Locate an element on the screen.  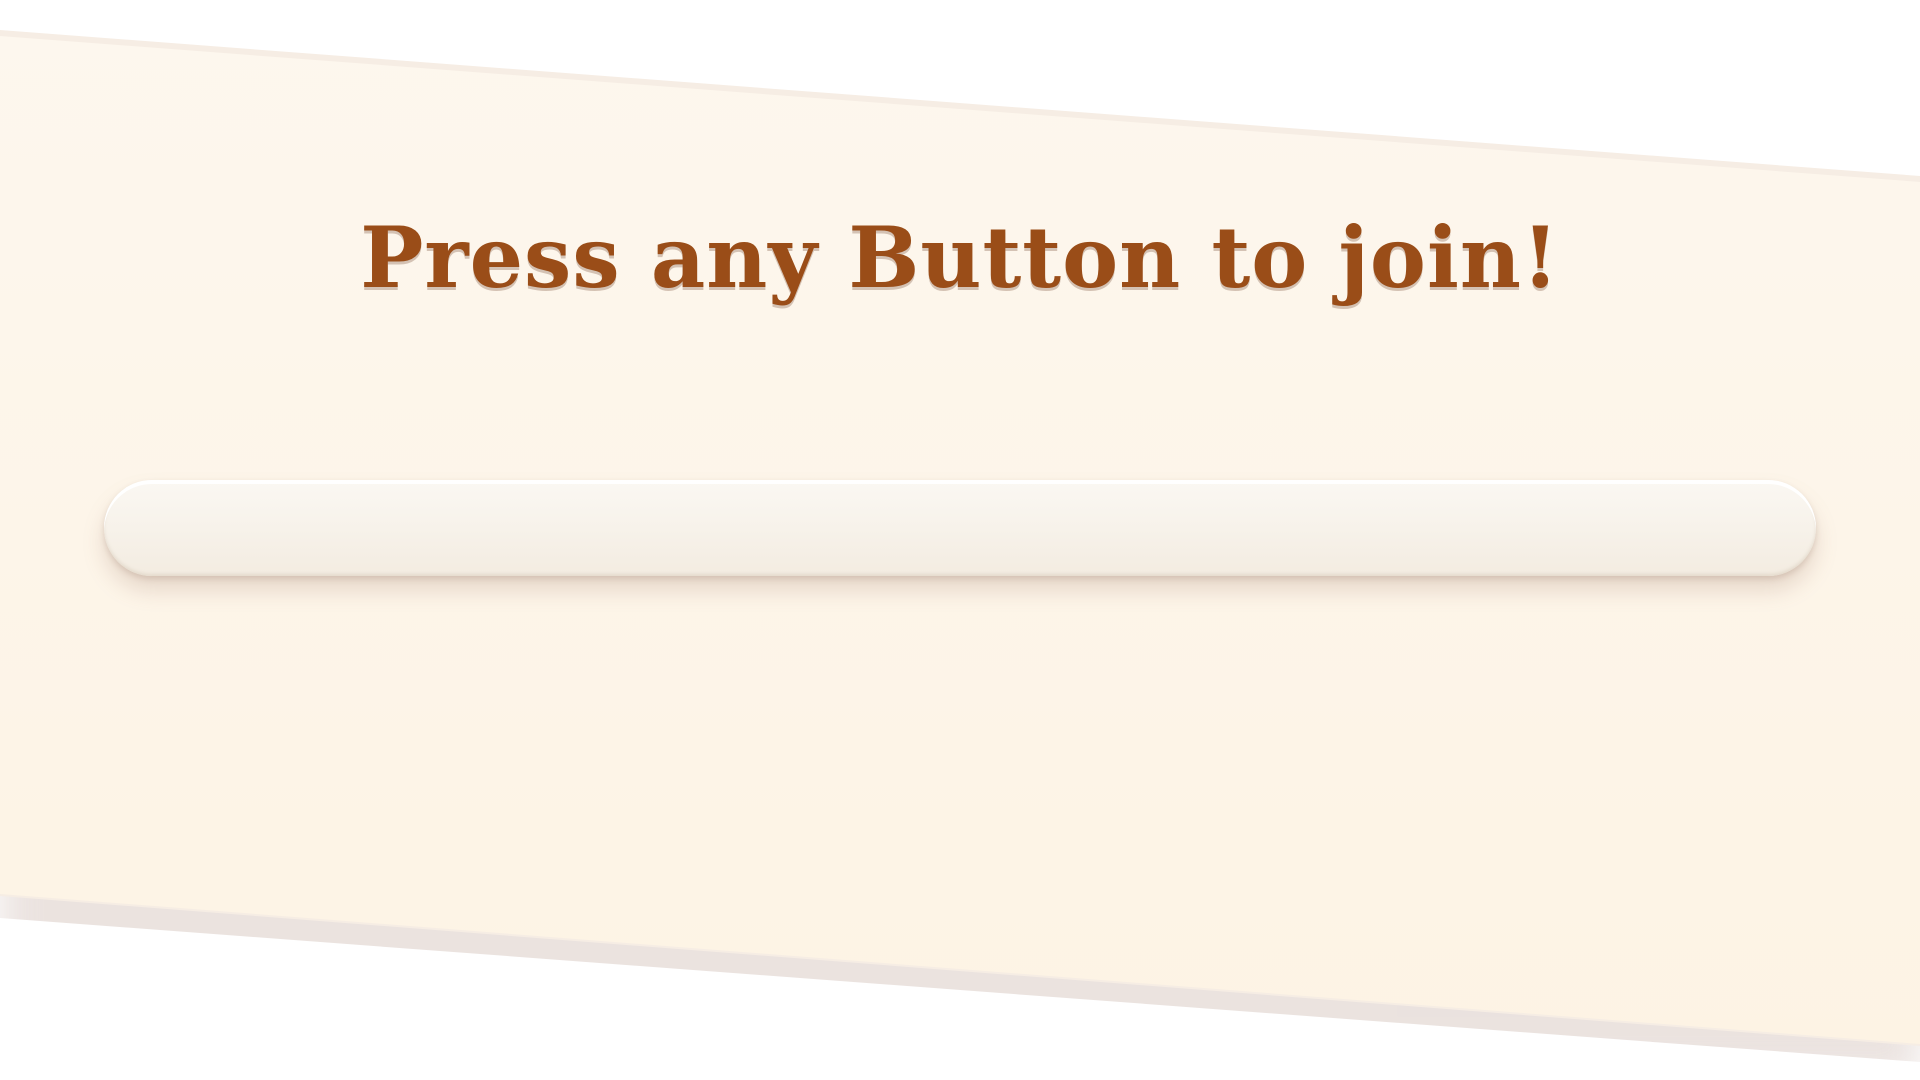
player-slot-bar is located at coordinates (960, 528).